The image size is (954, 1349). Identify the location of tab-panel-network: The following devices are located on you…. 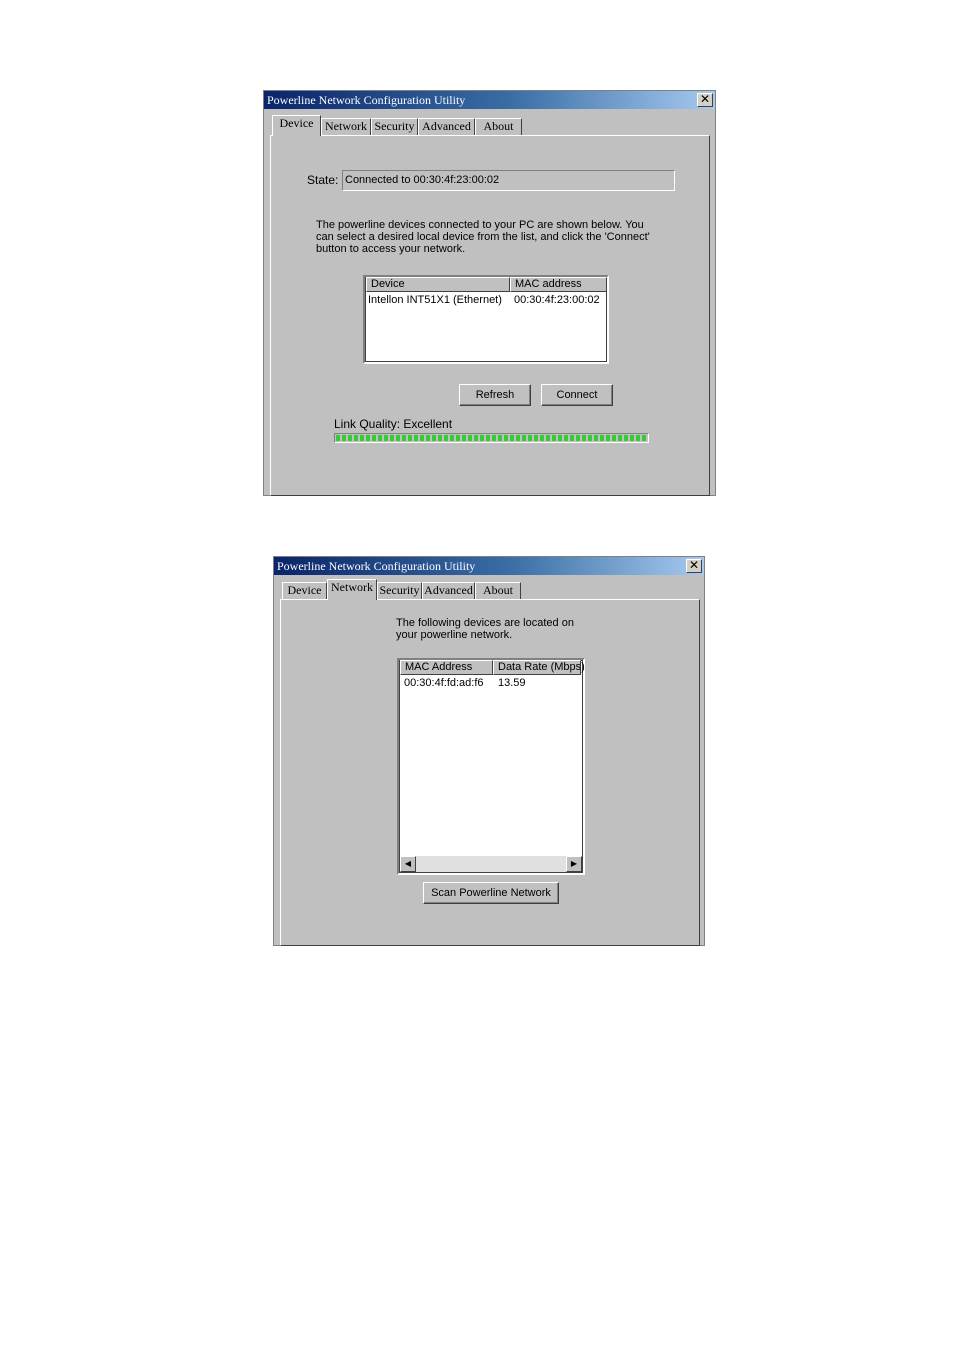
(490, 772).